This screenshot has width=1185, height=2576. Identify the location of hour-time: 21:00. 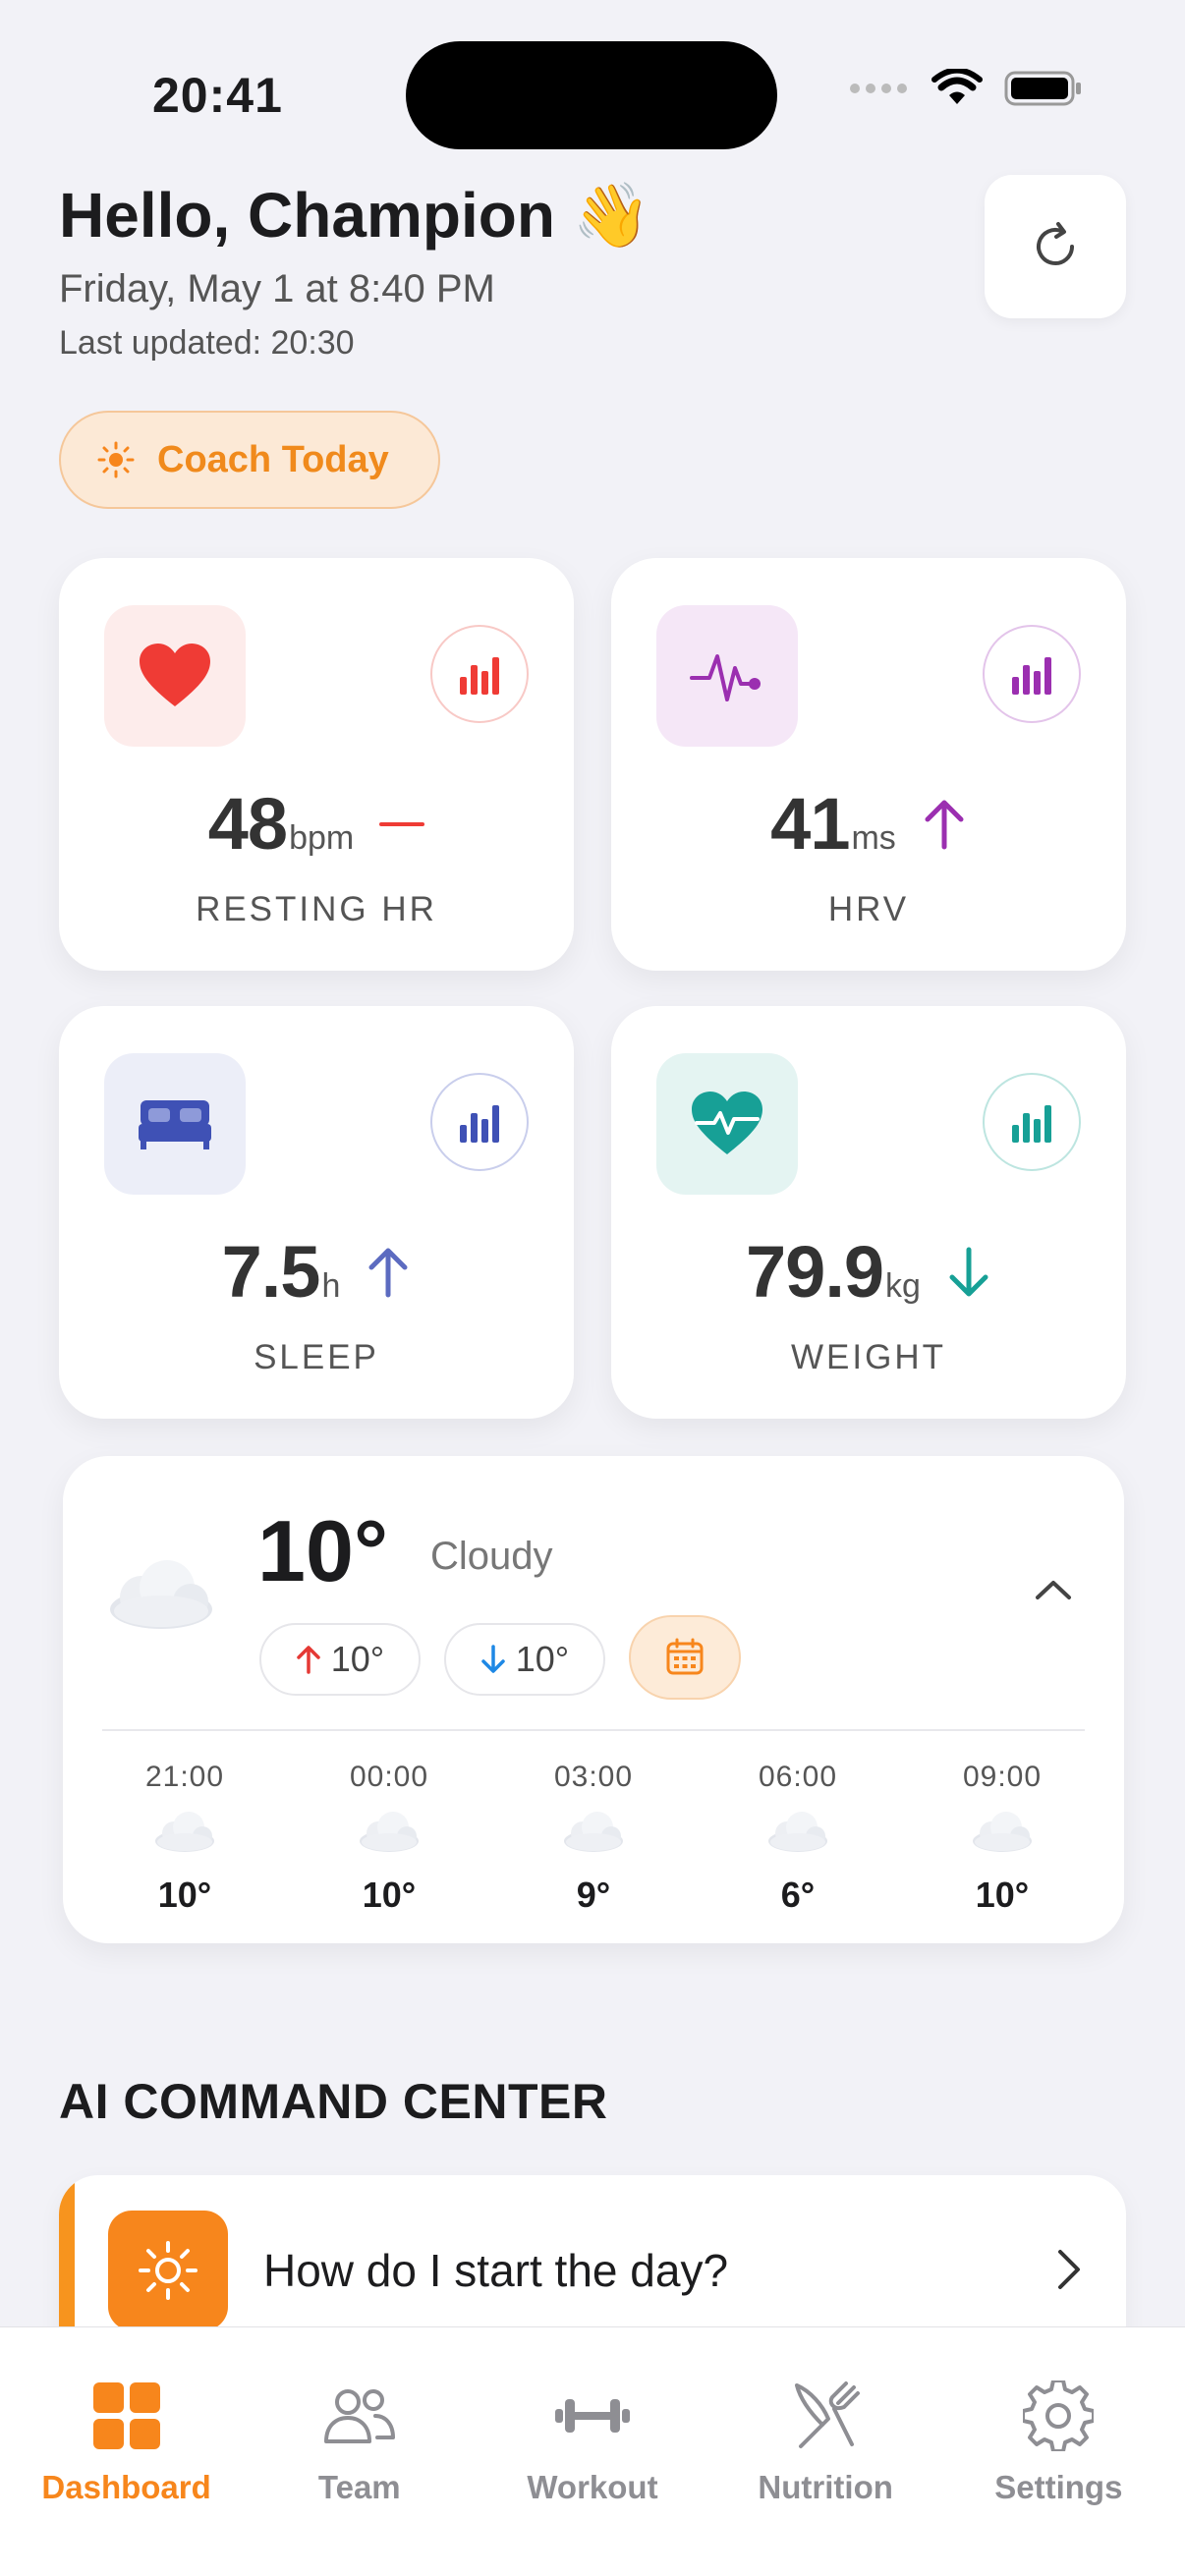
(184, 1777).